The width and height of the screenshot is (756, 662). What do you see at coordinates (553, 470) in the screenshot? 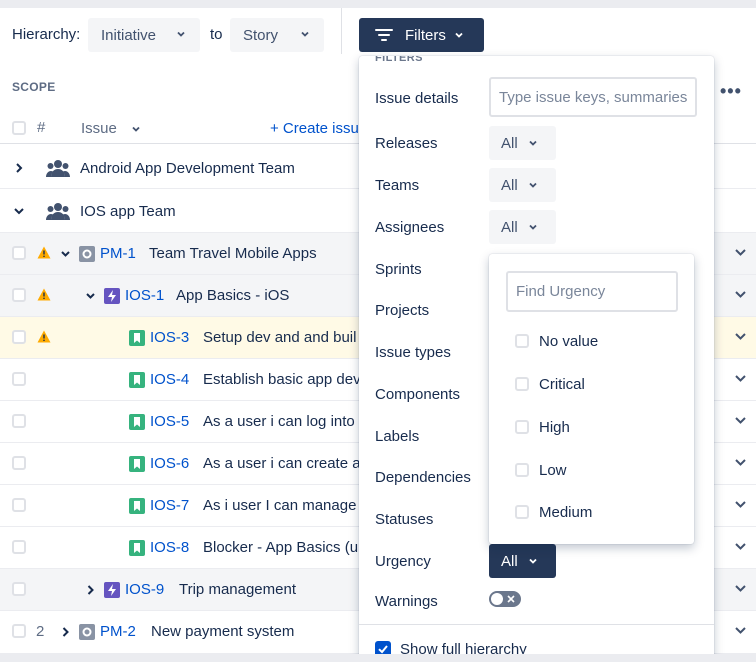
I see `option-label: Low` at bounding box center [553, 470].